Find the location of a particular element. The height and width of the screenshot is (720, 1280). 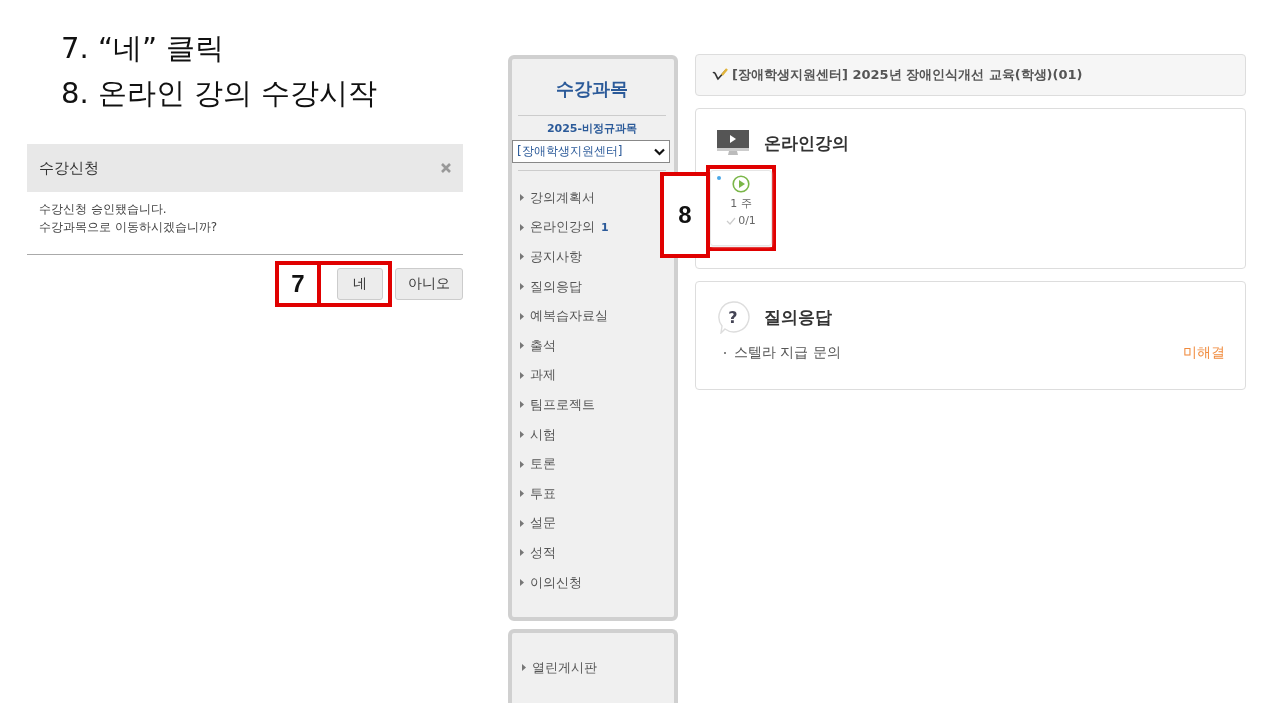

sidebar-item: 공지사항 is located at coordinates (556, 257).